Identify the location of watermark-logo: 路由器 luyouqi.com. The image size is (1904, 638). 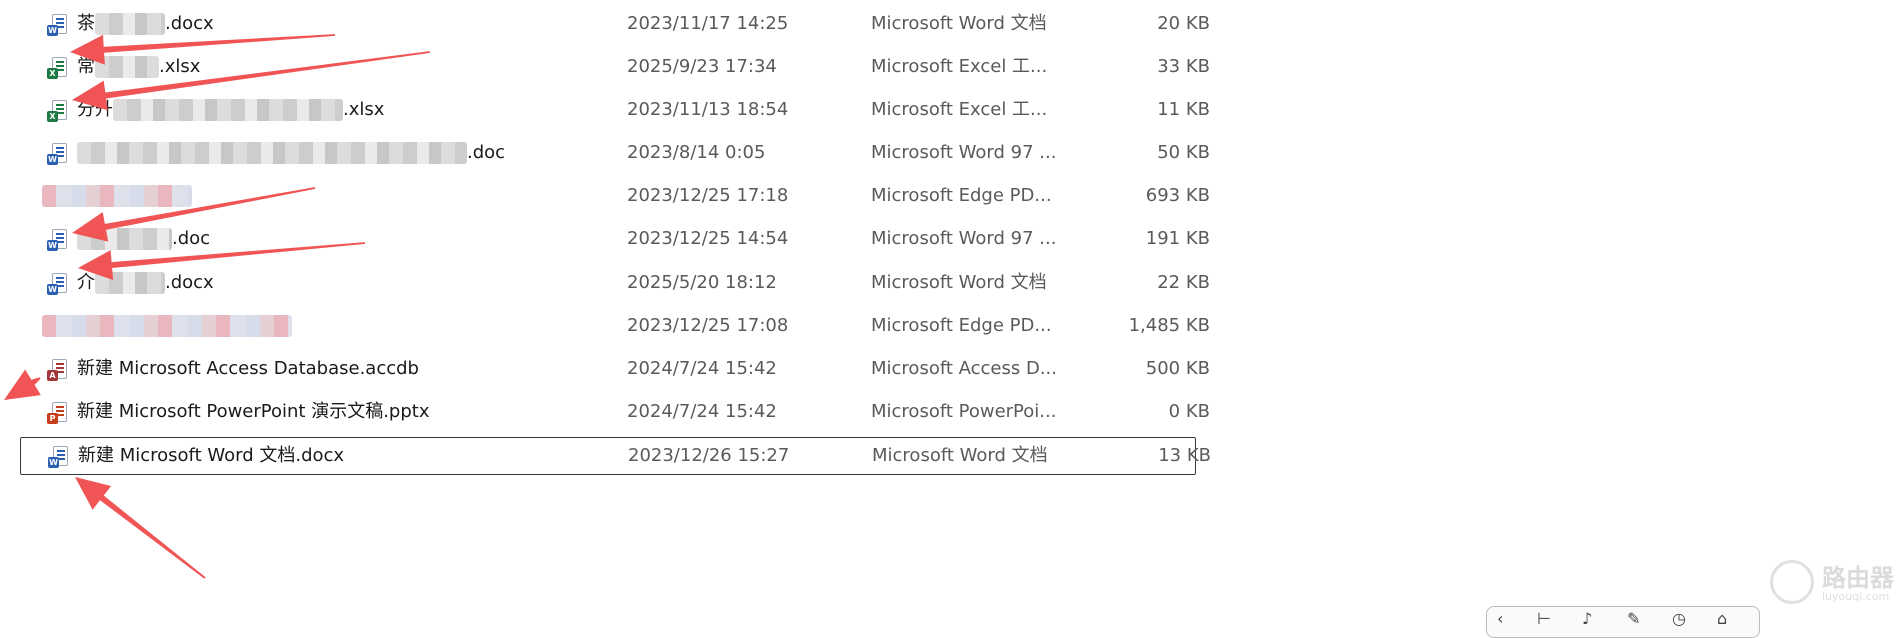
(1835, 583).